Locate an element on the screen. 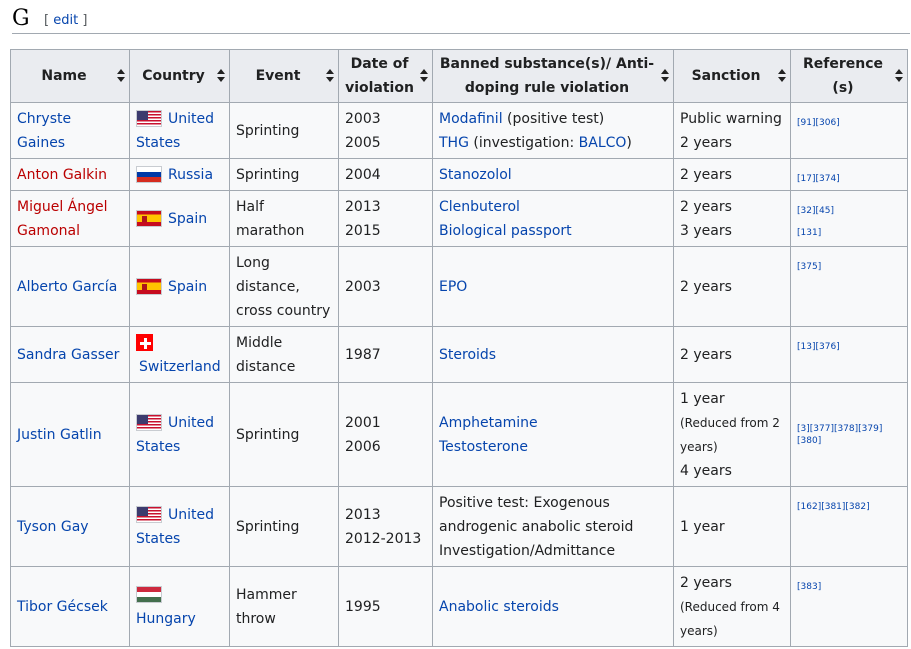 The height and width of the screenshot is (649, 911). reference-link: [32][45] is located at coordinates (849, 211).